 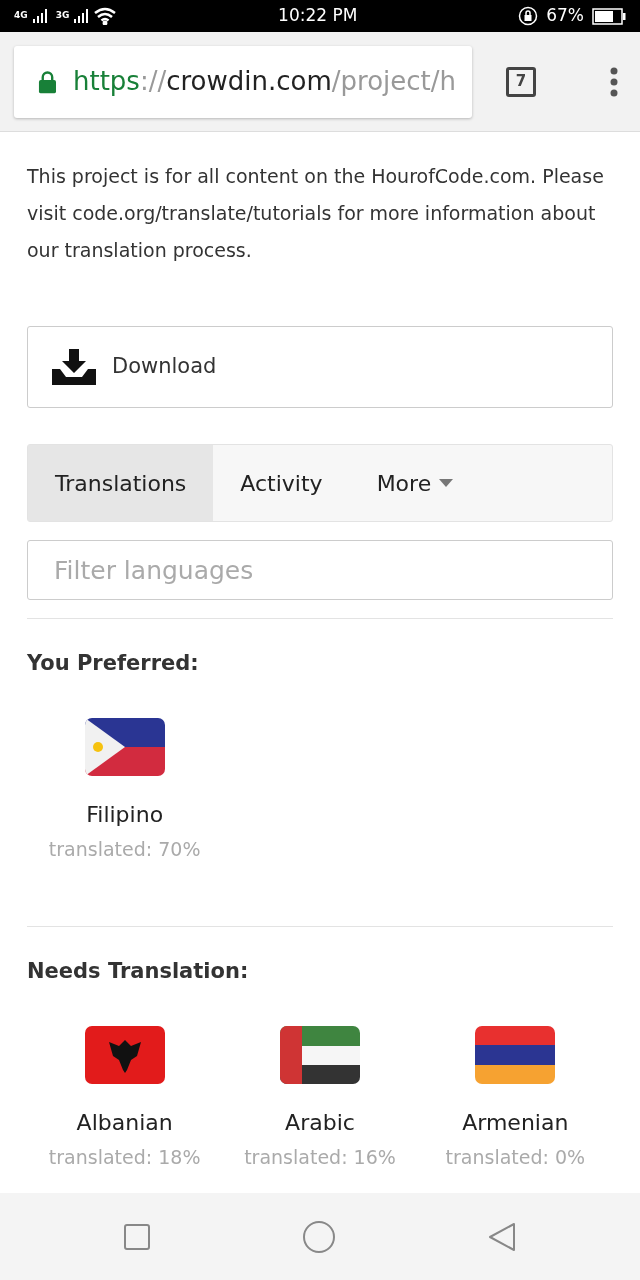 What do you see at coordinates (125, 815) in the screenshot?
I see `language-name: Filipino` at bounding box center [125, 815].